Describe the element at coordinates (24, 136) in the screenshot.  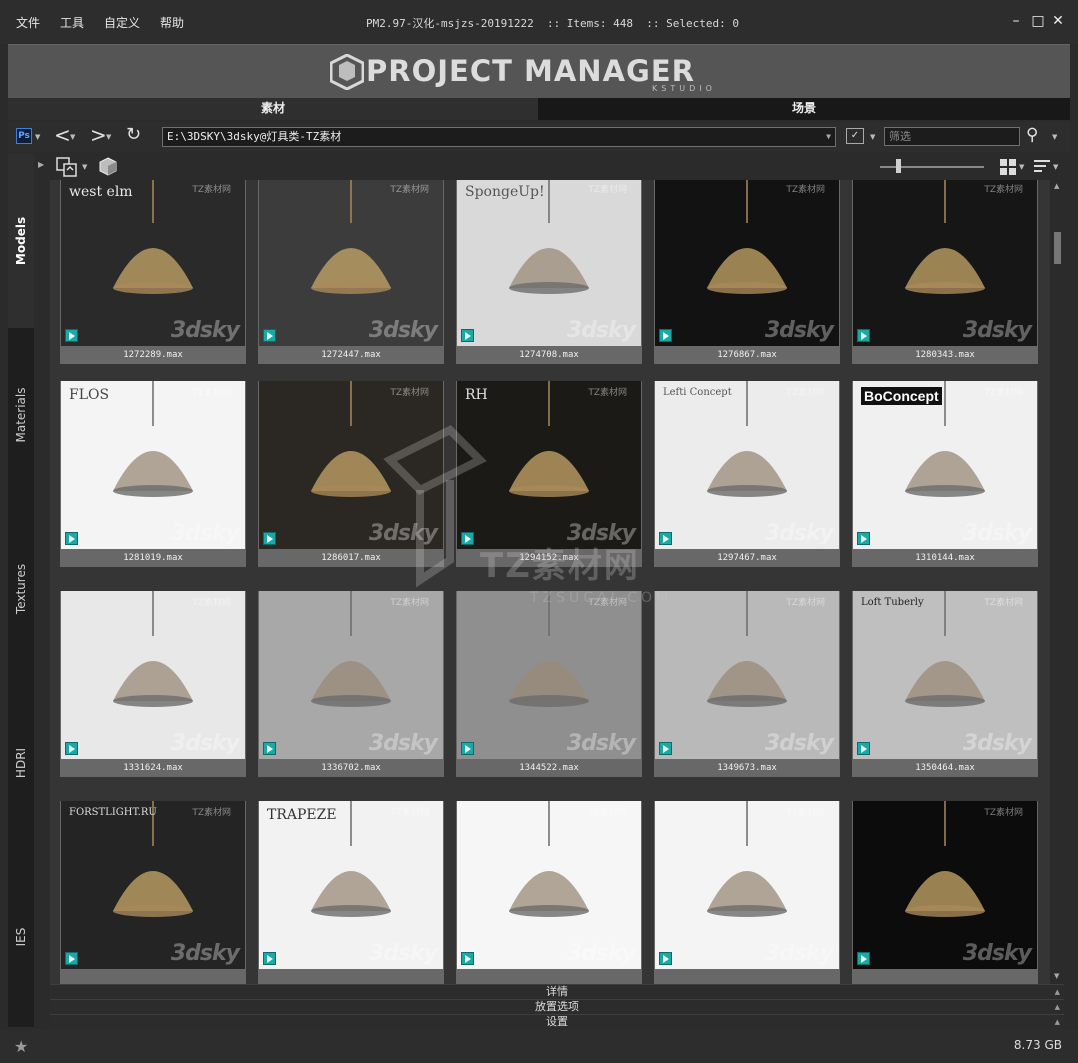
I see `photoshop-icon: Ps` at that location.